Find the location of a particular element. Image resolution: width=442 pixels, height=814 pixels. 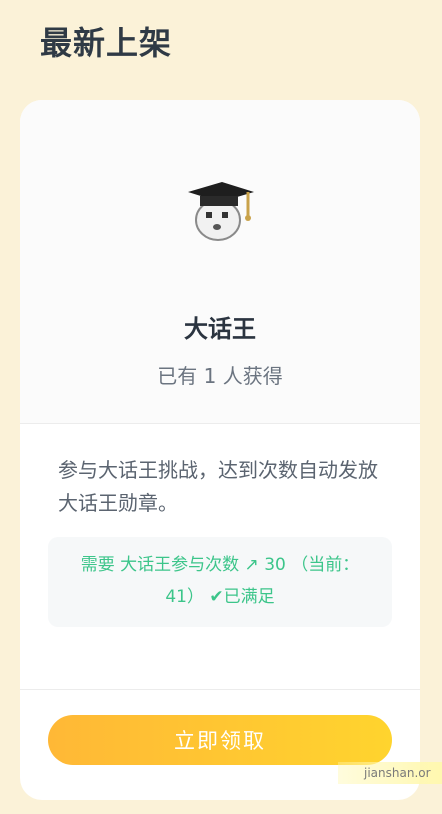

claim-button: 立即领取 is located at coordinates (220, 740).